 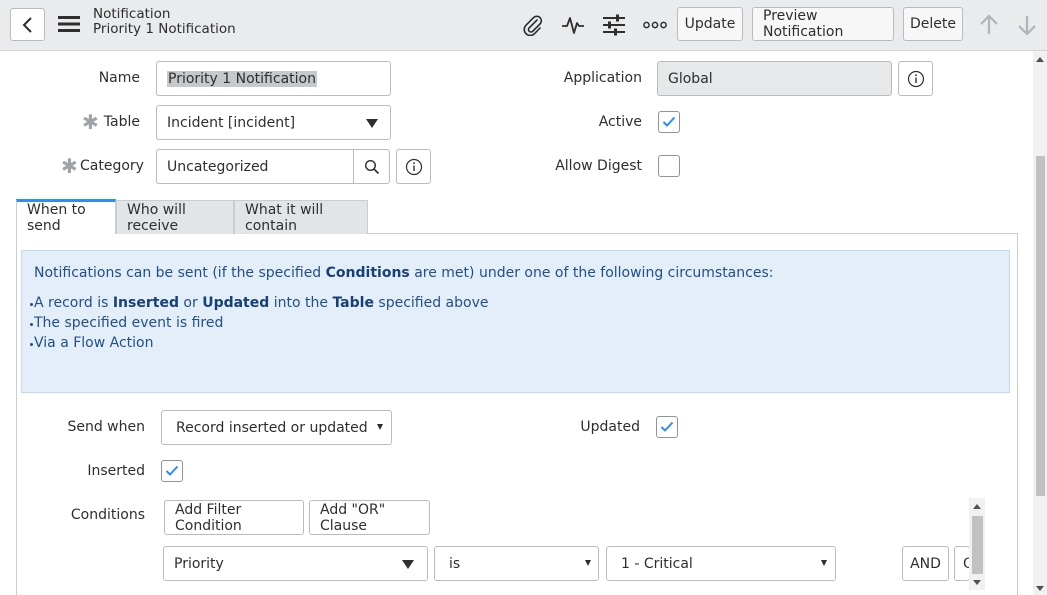 What do you see at coordinates (175, 217) in the screenshot?
I see `tab-who-will-receive: Who will receive` at bounding box center [175, 217].